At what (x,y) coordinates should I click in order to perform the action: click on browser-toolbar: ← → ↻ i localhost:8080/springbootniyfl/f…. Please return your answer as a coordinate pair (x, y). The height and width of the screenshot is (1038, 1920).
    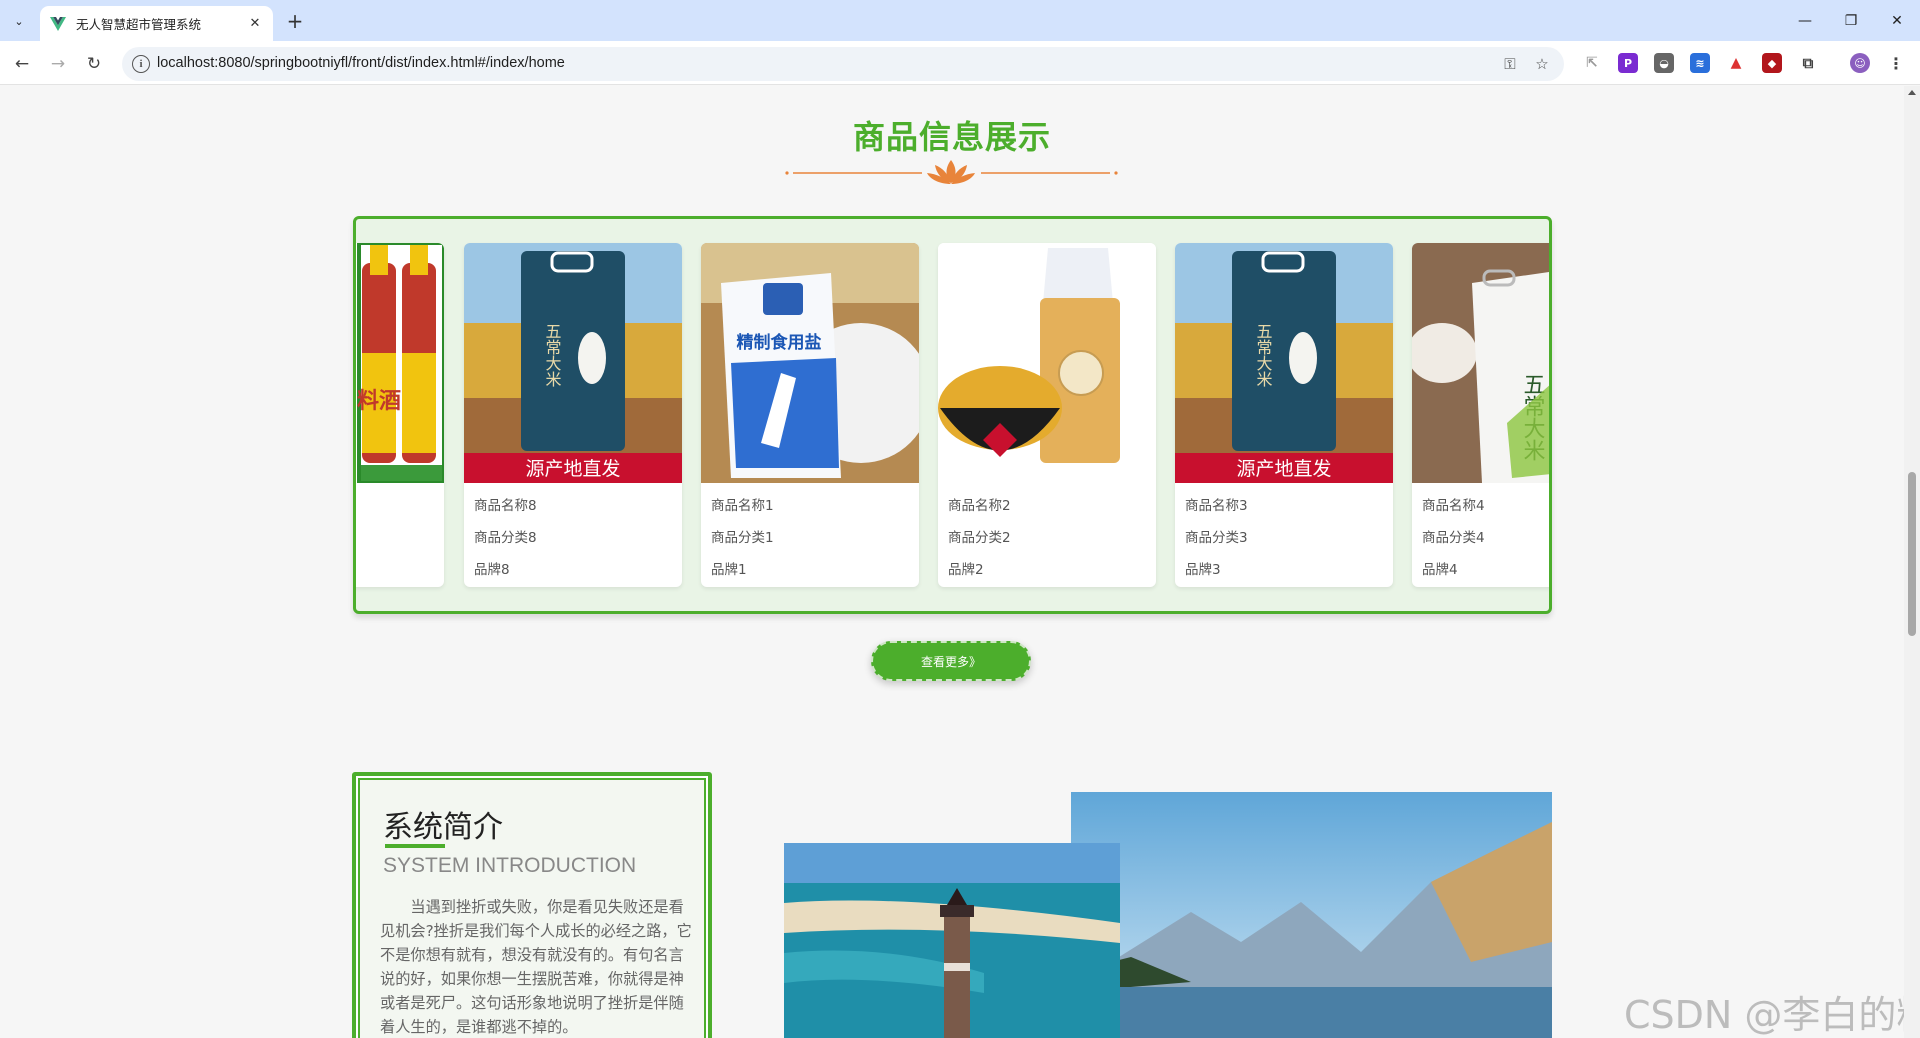
    Looking at the image, I should click on (960, 63).